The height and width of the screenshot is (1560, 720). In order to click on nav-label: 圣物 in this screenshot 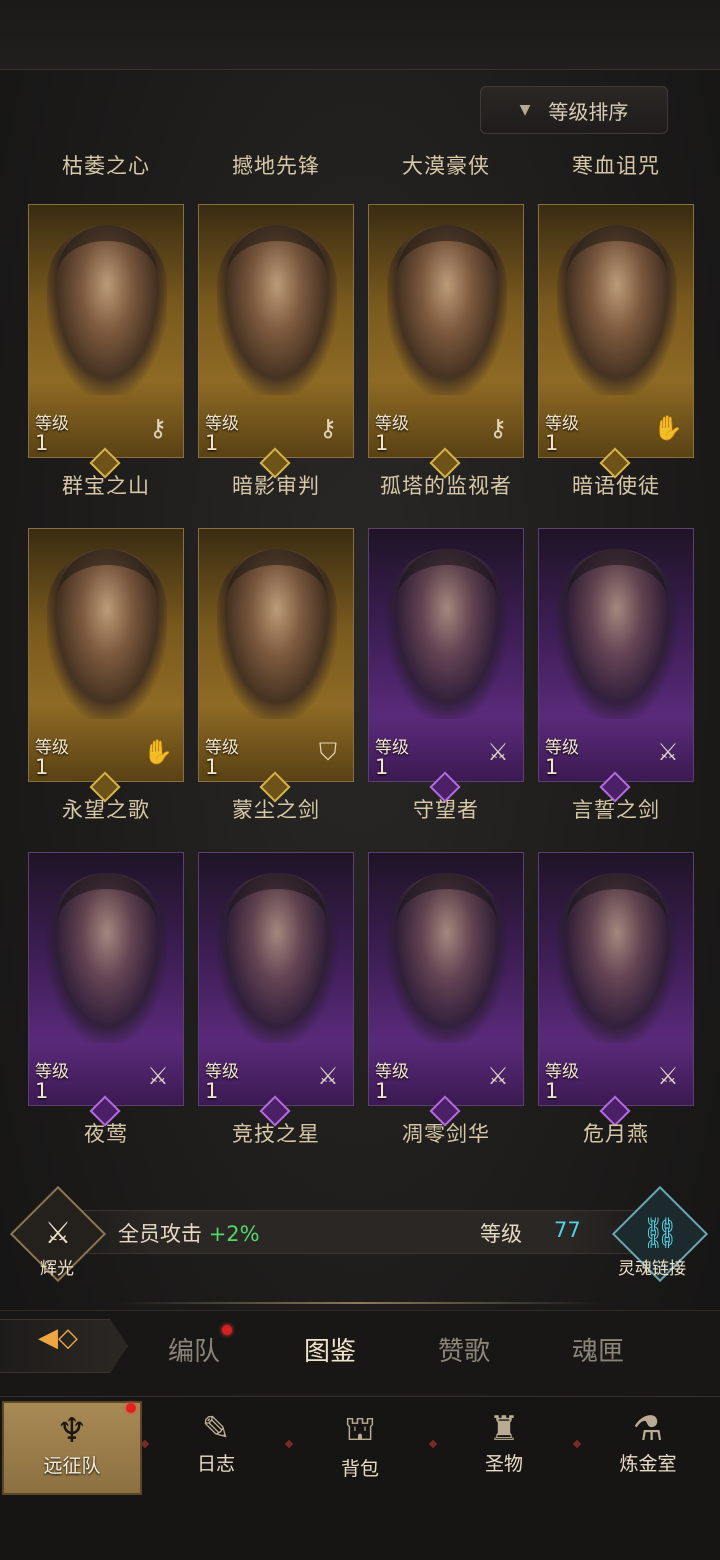, I will do `click(503, 1464)`.